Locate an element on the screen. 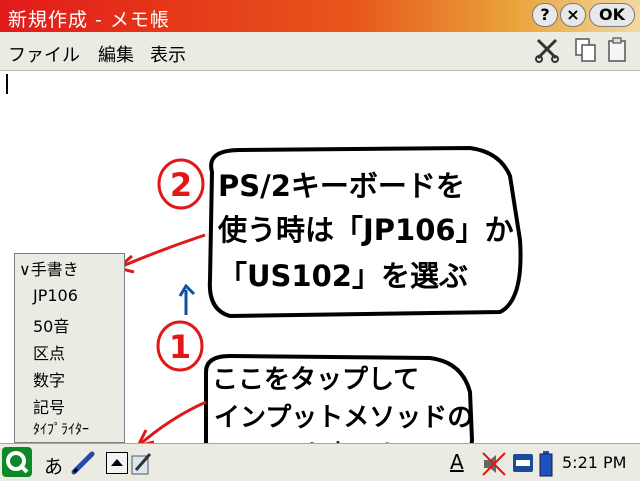 Image resolution: width=640 pixels, height=481 pixels. title-bar: 新規作成 - メモ帳 ? × OK is located at coordinates (320, 16).